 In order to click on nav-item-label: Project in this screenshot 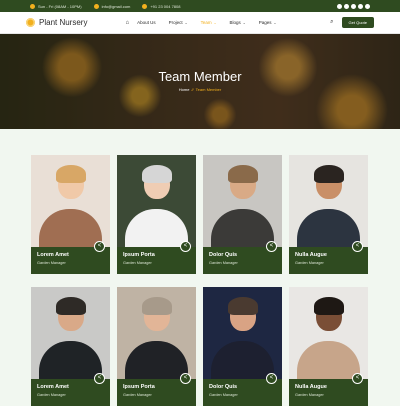, I will do `click(175, 22)`.